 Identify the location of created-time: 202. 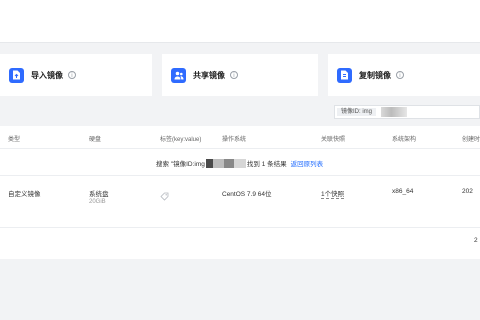
(467, 191).